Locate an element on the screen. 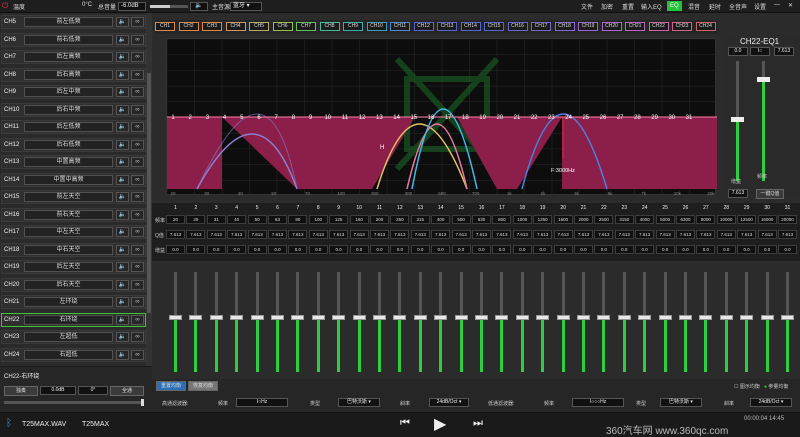 This screenshot has height=437, width=800. channel-row: CH21 左环绕 🔈 ∞ is located at coordinates (73, 302).